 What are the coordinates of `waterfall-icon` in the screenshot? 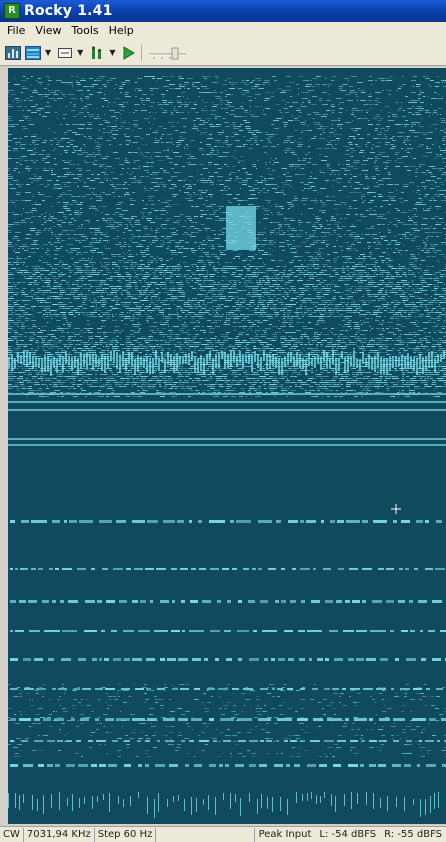 It's located at (33, 52).